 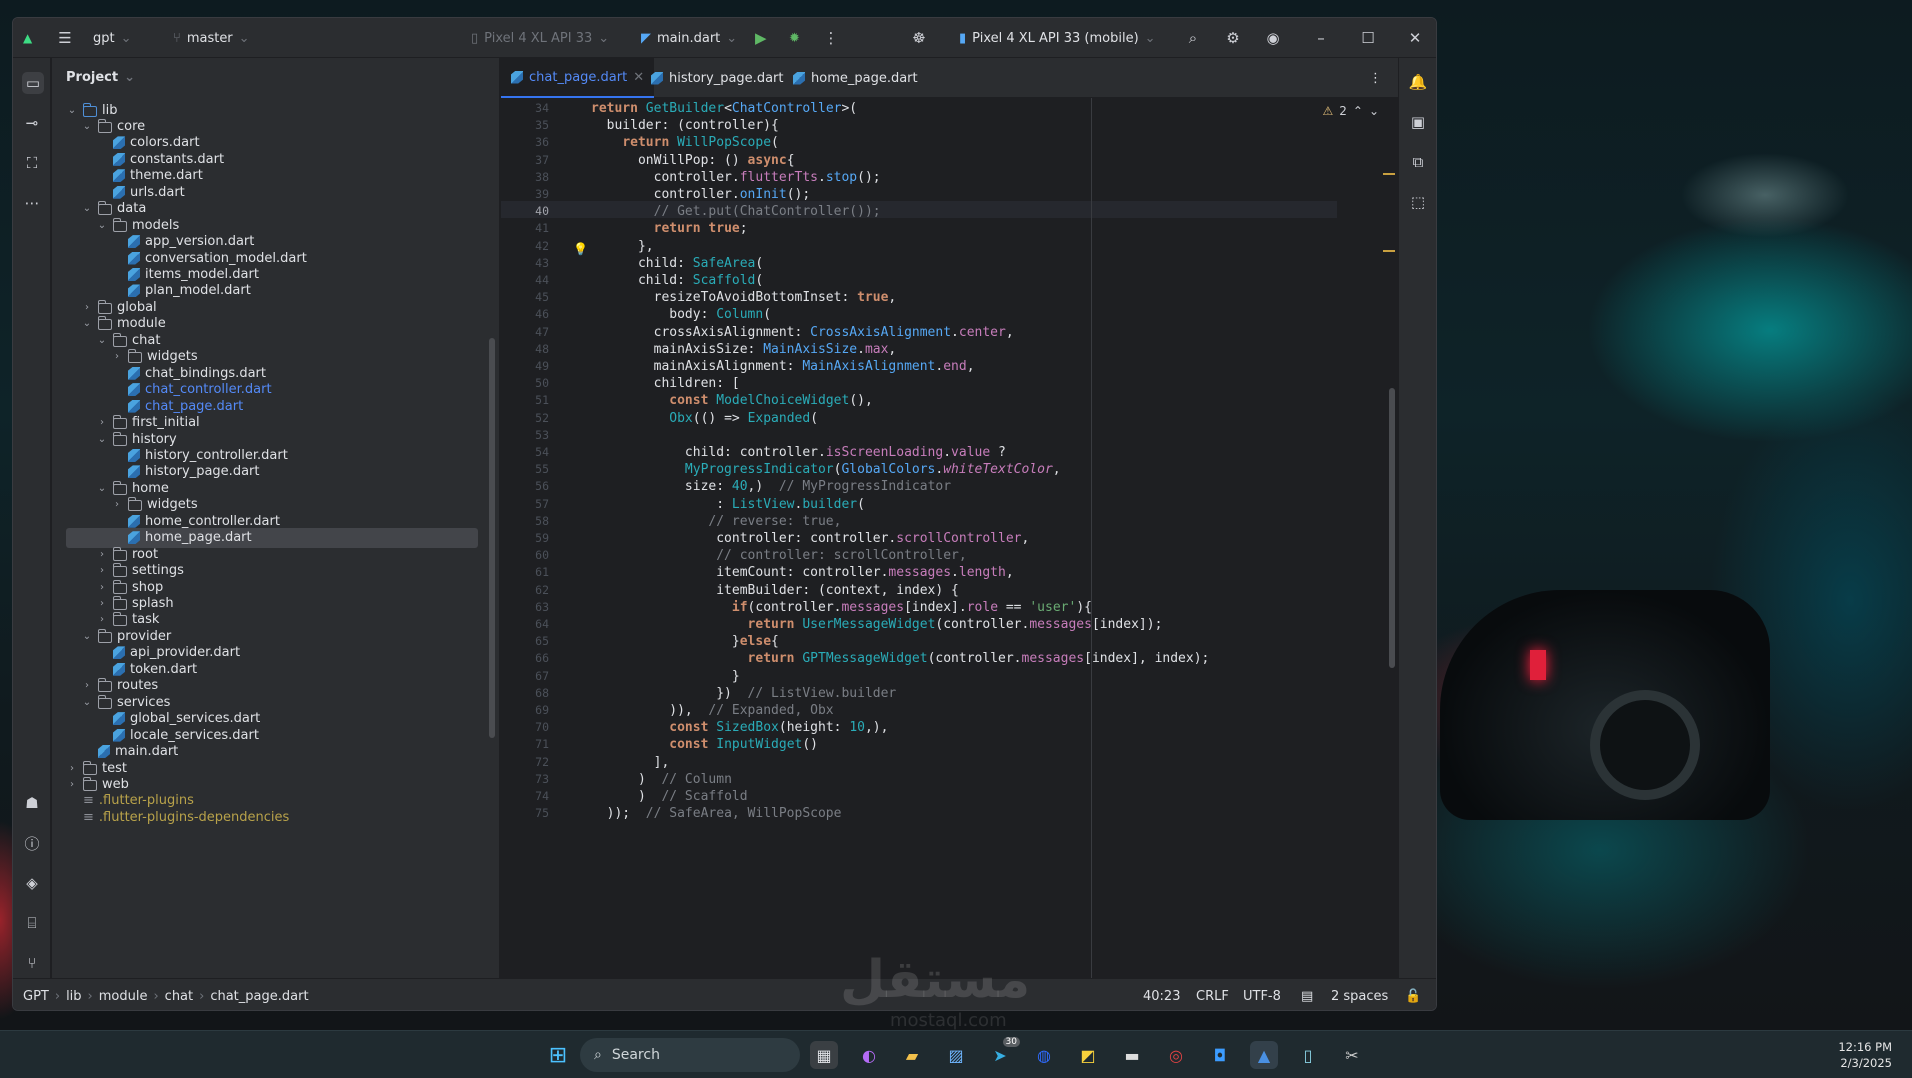 I want to click on profiler-button: ☸, so click(x=919, y=38).